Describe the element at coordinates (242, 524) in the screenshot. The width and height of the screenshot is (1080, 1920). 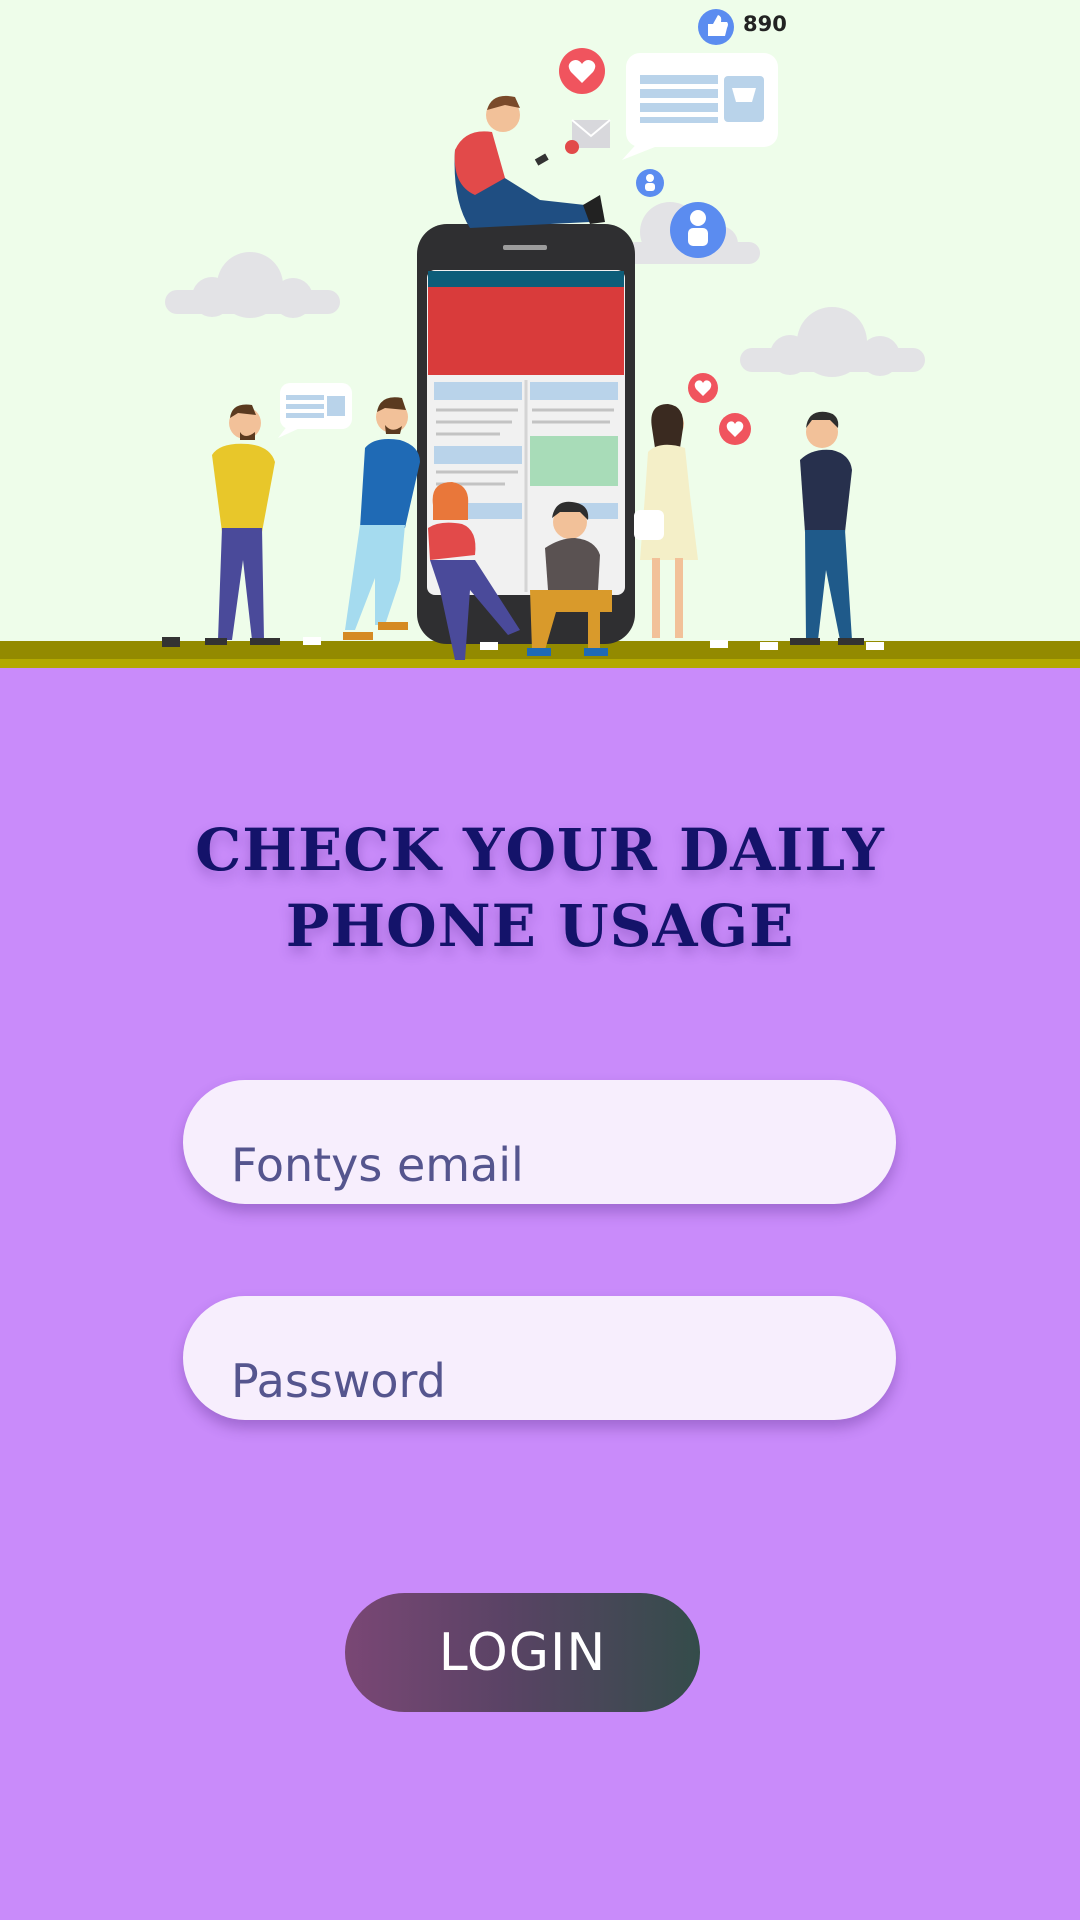
I see `person-yellow-shirt` at that location.